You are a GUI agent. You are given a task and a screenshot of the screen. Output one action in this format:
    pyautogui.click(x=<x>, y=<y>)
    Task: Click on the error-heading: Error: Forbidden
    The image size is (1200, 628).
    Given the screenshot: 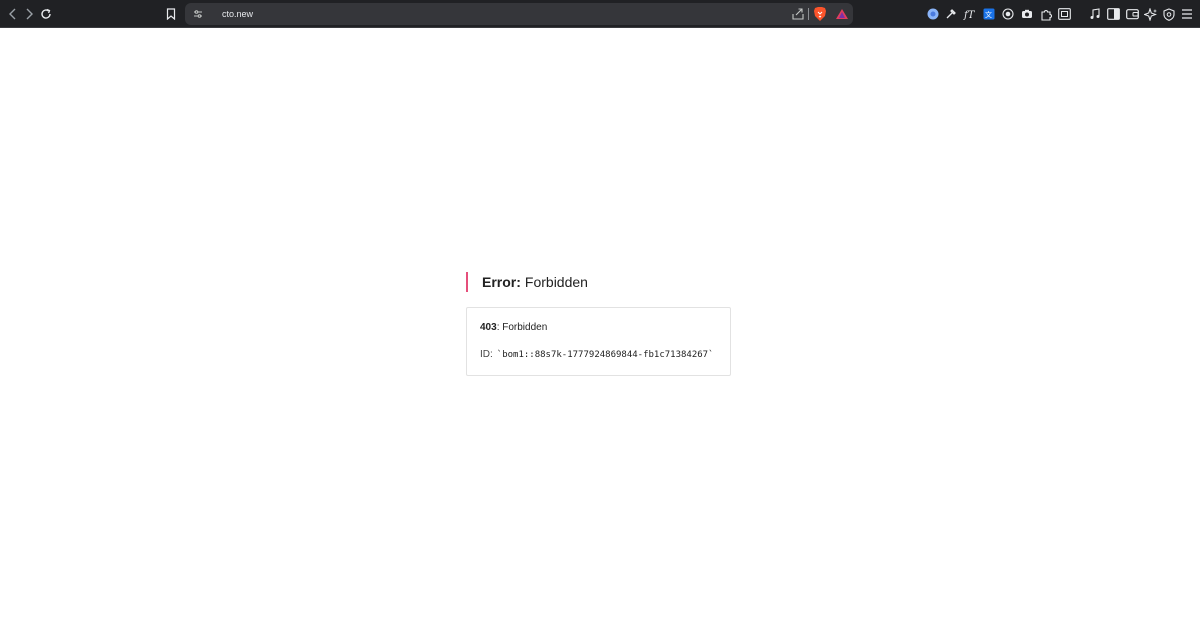 What is the action you would take?
    pyautogui.click(x=527, y=282)
    